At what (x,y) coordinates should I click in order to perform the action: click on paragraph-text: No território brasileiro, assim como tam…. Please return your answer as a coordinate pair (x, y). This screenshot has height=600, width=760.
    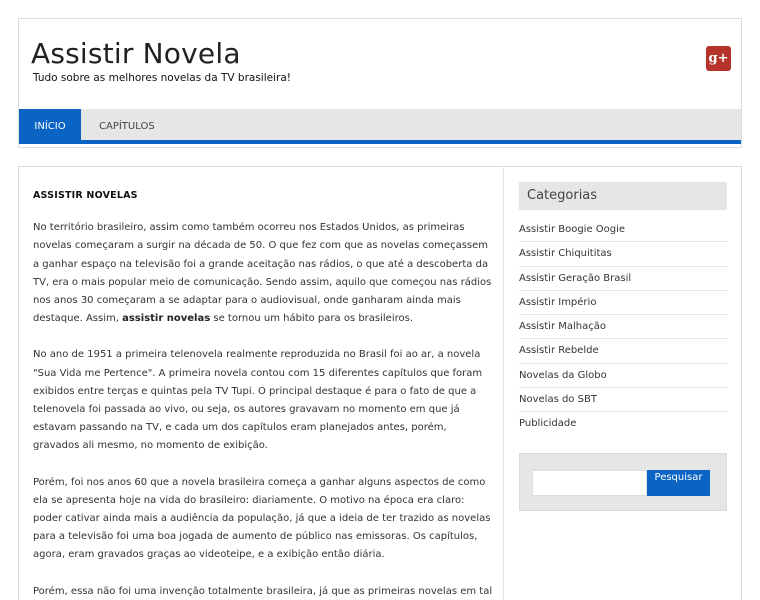
    Looking at the image, I should click on (262, 273).